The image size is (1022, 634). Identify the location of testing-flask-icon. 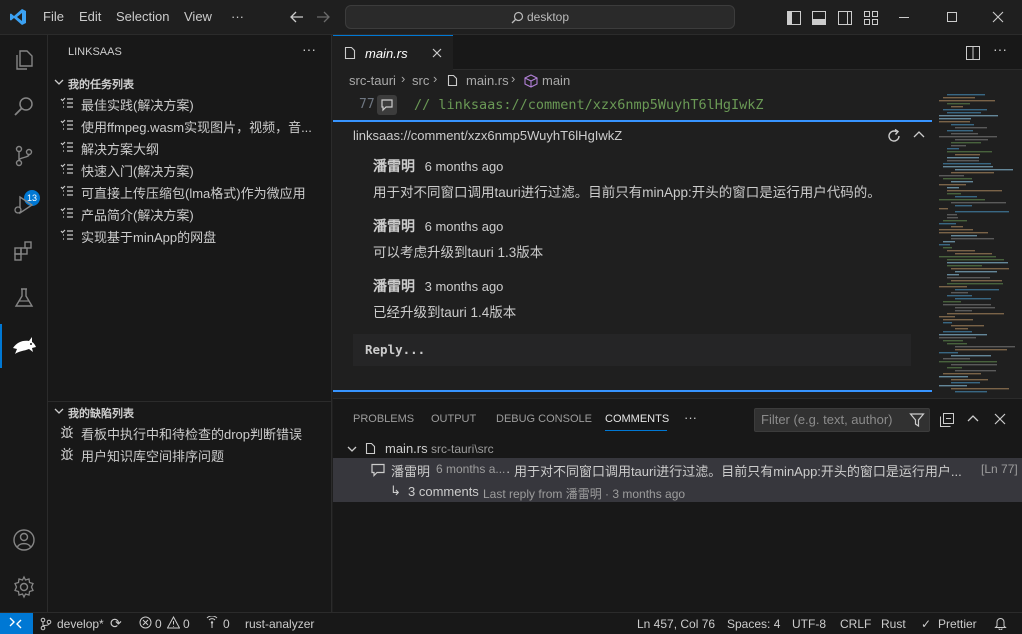
(24, 298).